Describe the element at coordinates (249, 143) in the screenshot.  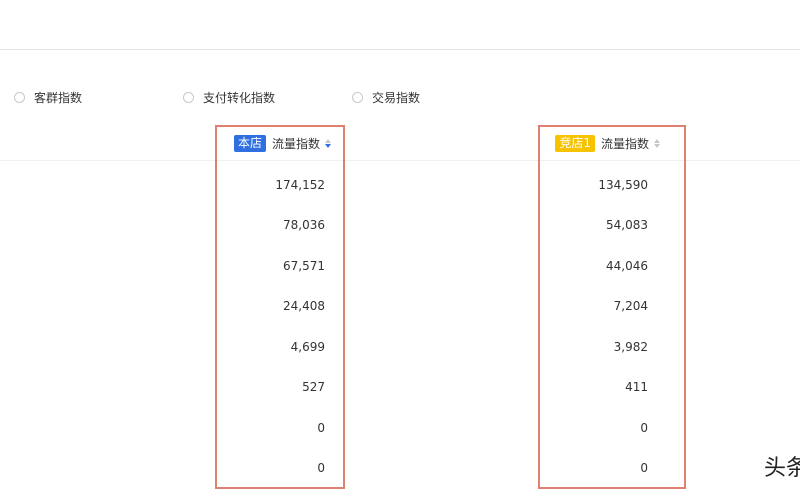
I see `own-store-badge: 本店` at that location.